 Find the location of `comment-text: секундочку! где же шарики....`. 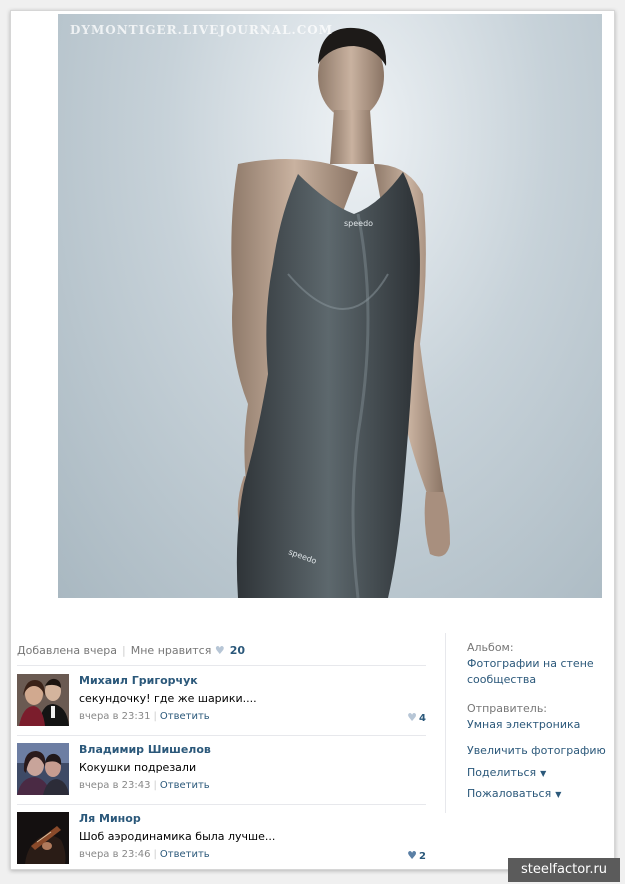

comment-text: секундочку! где же шарики.... is located at coordinates (168, 698).